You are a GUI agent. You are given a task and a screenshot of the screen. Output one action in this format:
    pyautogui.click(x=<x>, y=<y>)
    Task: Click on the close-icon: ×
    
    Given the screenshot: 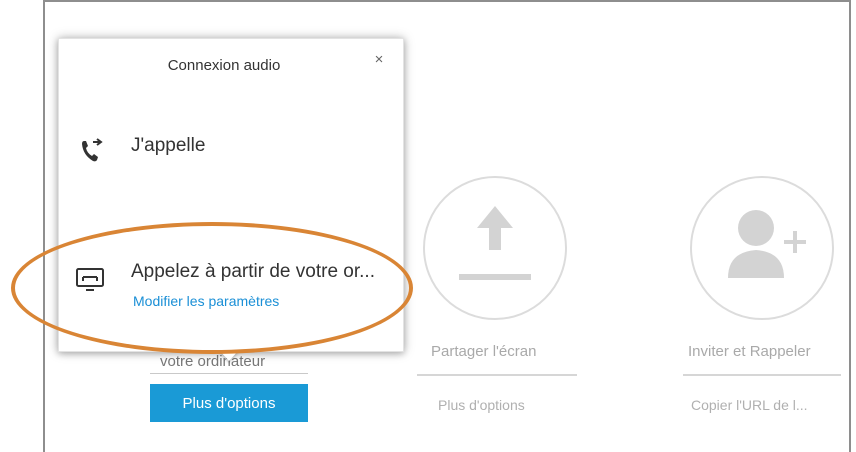 What is the action you would take?
    pyautogui.click(x=379, y=60)
    